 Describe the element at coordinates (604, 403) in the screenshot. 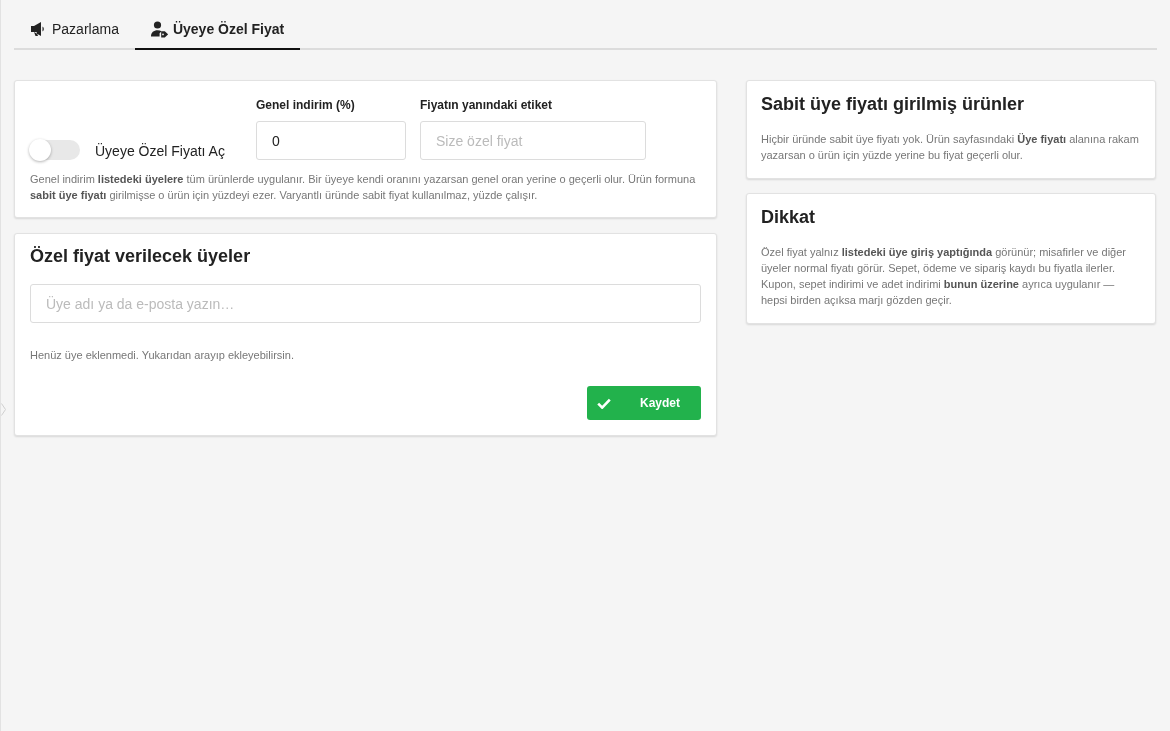

I see `check-icon` at that location.